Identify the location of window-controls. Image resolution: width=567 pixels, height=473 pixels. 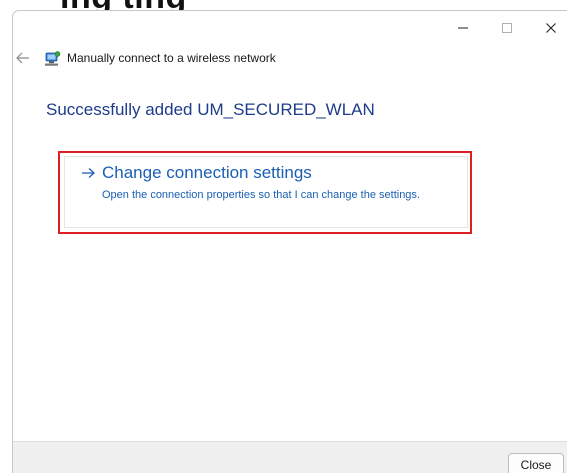
(504, 28).